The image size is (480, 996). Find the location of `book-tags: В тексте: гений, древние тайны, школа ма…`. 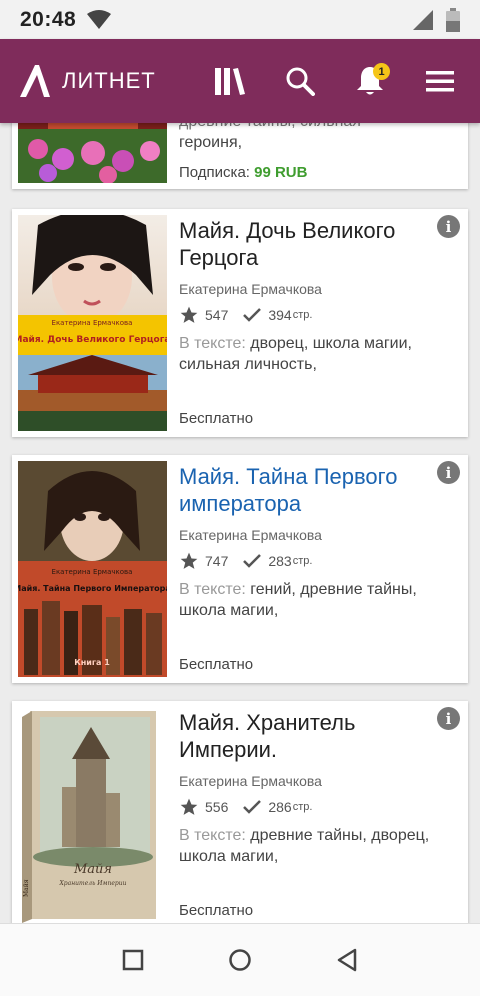

book-tags: В тексте: гений, древние тайны, школа ма… is located at coordinates (319, 600).